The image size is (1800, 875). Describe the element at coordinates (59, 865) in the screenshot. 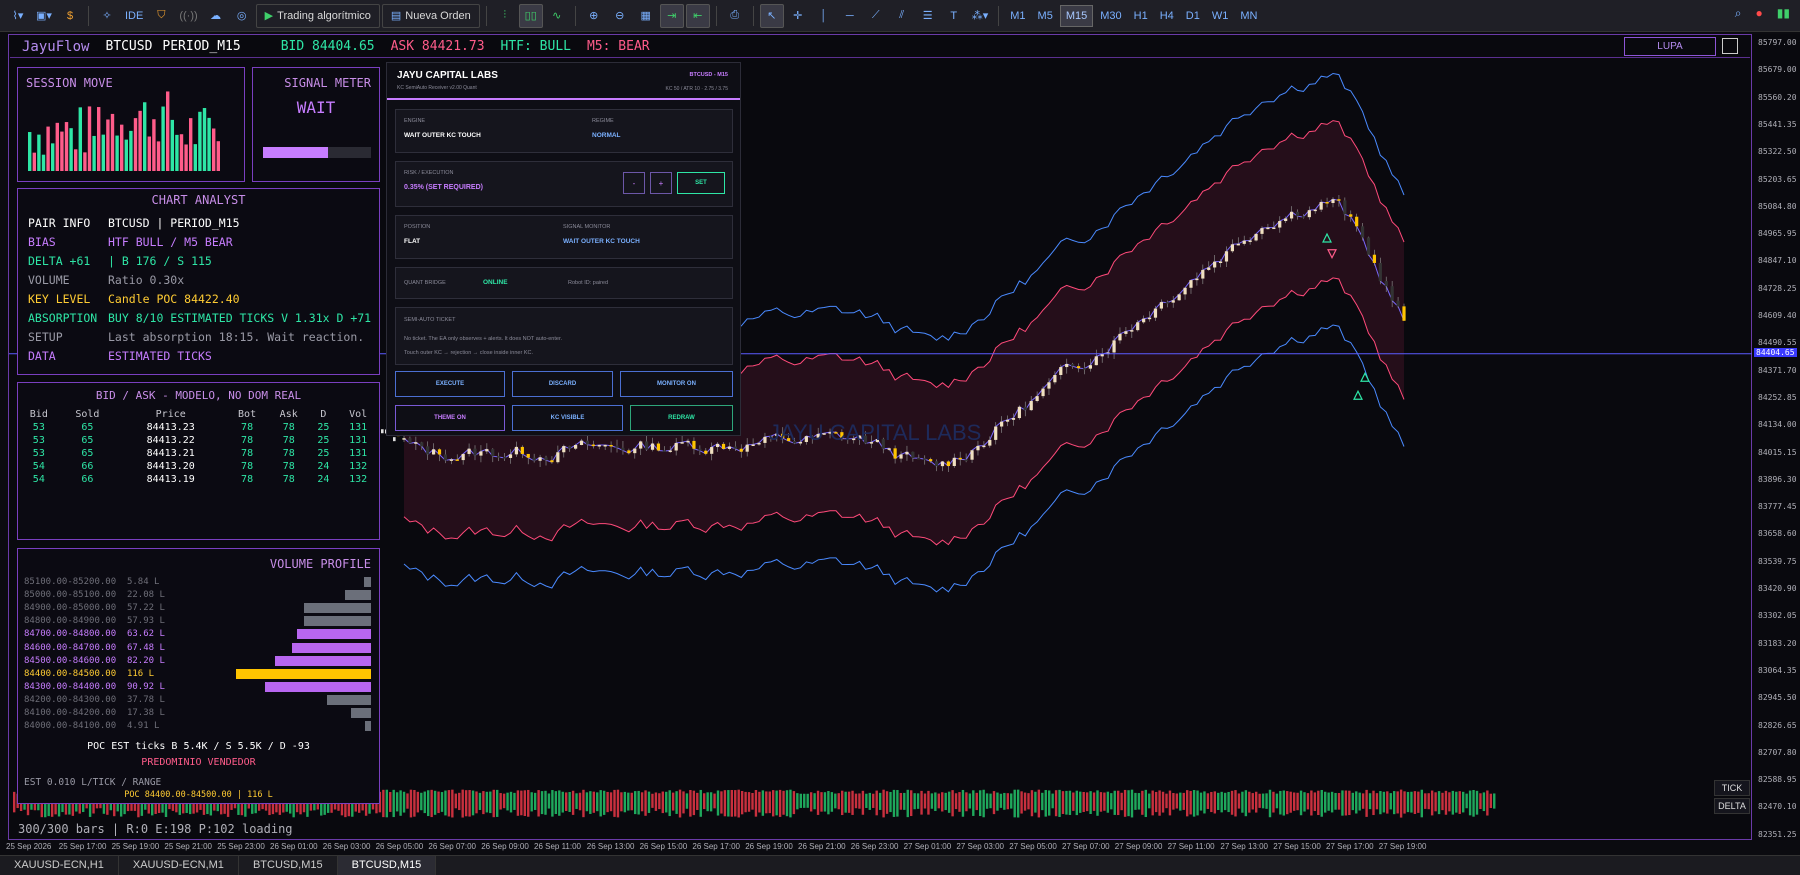

I see `chart-tab: XAUUSD-ECN,H1` at that location.